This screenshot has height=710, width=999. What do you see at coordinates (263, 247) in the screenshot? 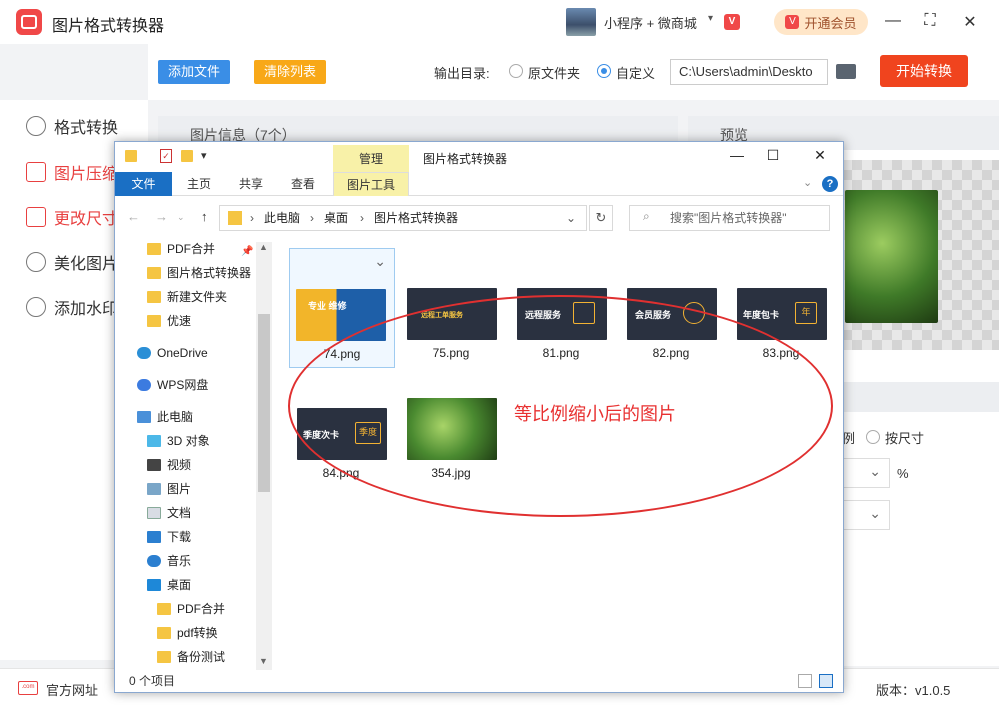
I see `scroll-up-icon: ▲` at bounding box center [263, 247].